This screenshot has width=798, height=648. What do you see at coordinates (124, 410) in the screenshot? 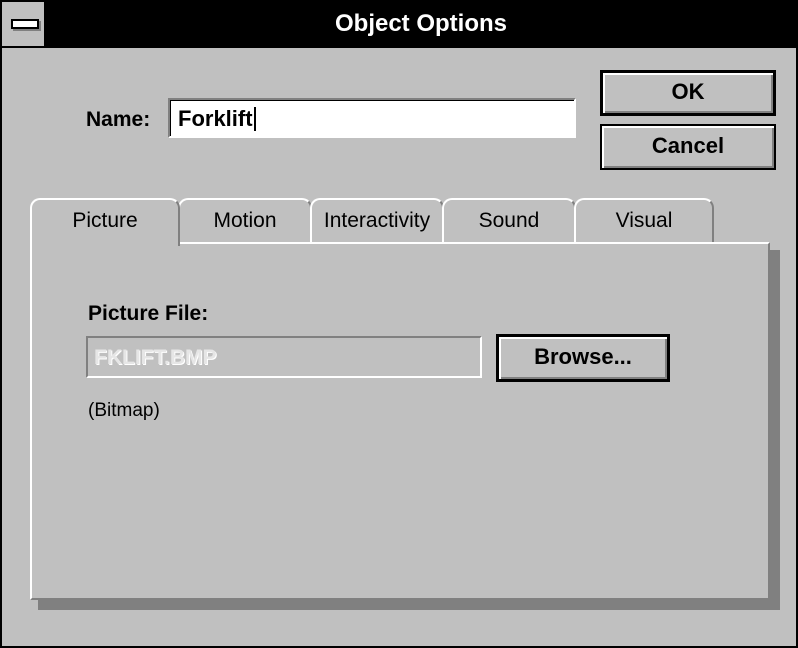
I see `picture-file-type: (Bitmap)` at bounding box center [124, 410].